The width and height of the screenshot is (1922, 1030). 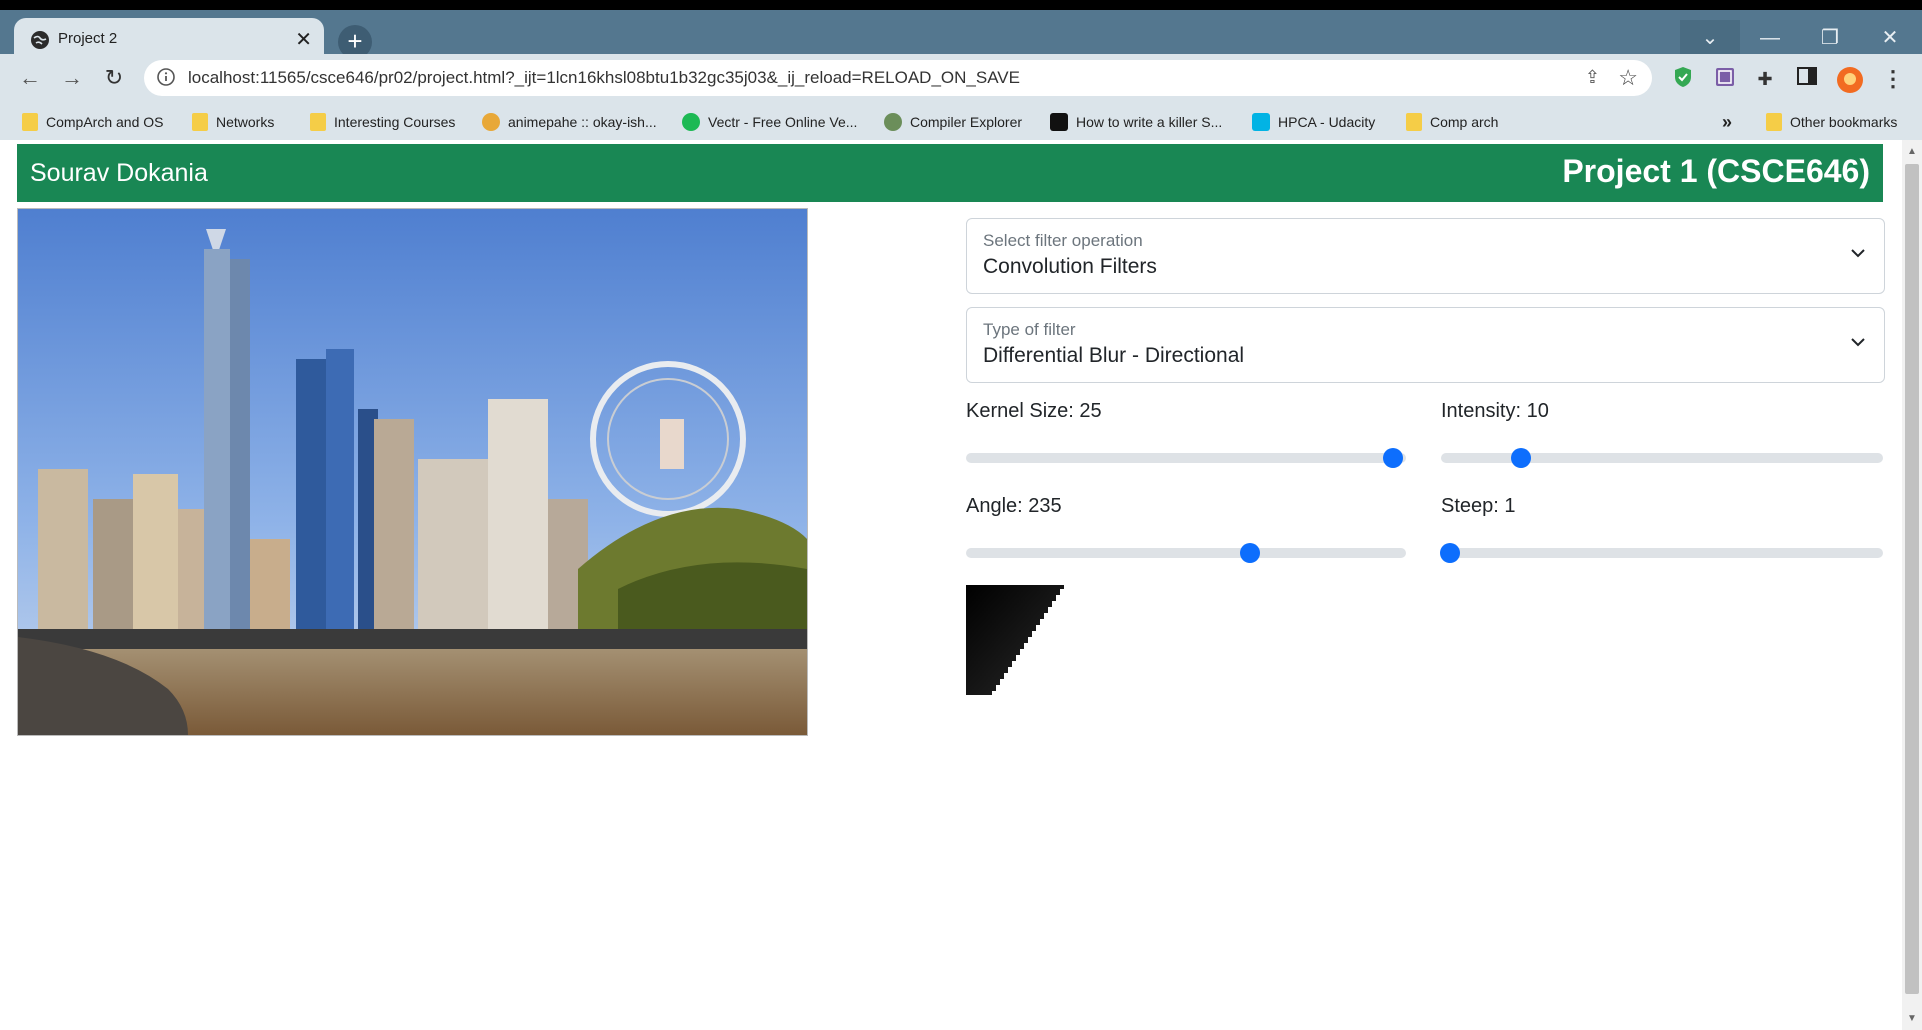 What do you see at coordinates (1628, 78) in the screenshot?
I see `bookmark-star-icon: ☆` at bounding box center [1628, 78].